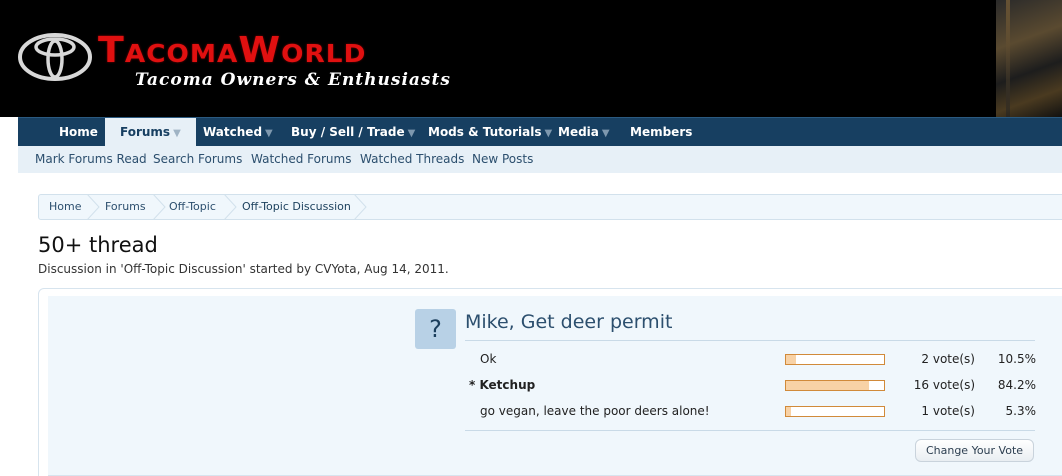 This screenshot has width=1062, height=476. I want to click on subnav-mark-forums-read: Mark Forums Read, so click(91, 159).